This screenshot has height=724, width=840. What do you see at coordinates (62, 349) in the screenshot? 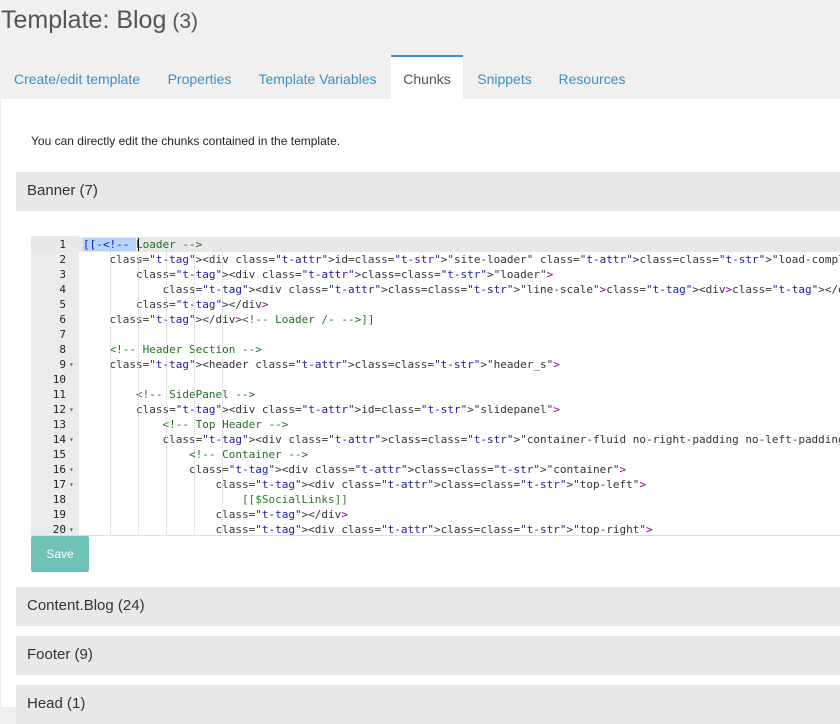
I see `line-number: 8` at bounding box center [62, 349].